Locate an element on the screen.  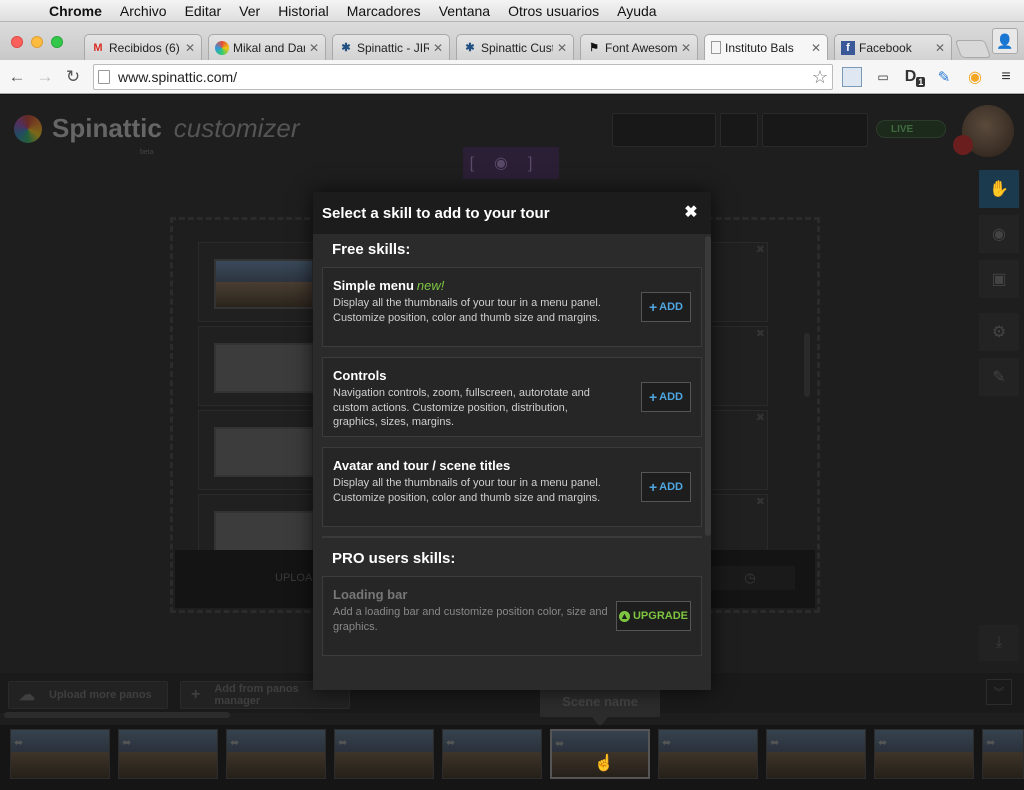
hand-tool-icon: ✋ is located at coordinates (999, 189).